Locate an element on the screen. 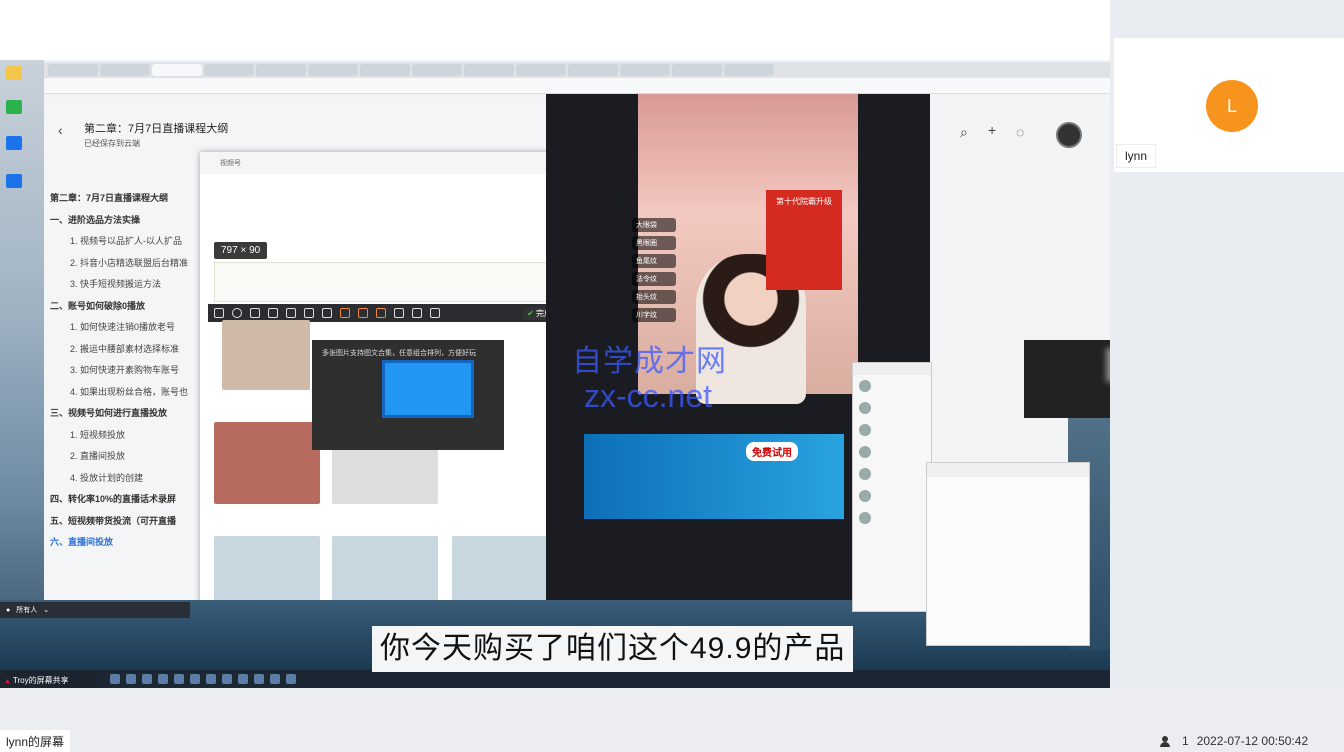 Image resolution: width=1344 pixels, height=752 pixels. promo-card: 第十代院霸升级 is located at coordinates (804, 240).